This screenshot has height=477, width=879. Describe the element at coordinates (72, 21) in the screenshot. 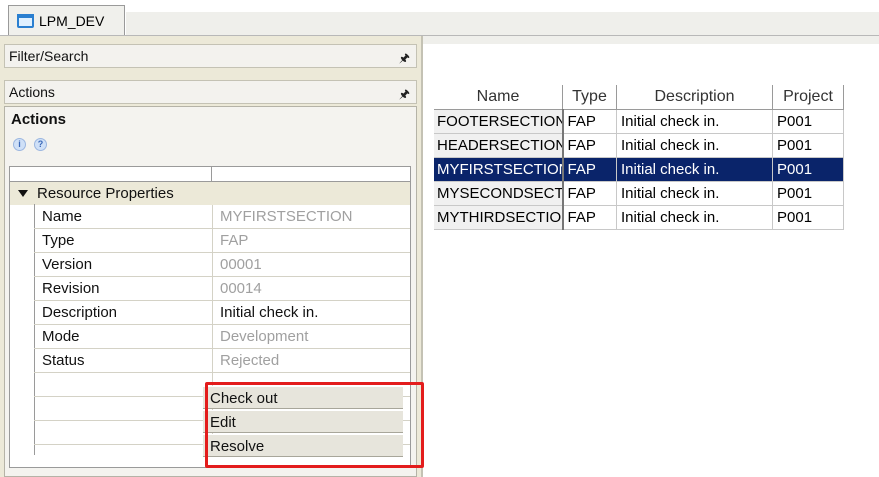

I see `tab-label: LPM_DEV` at that location.